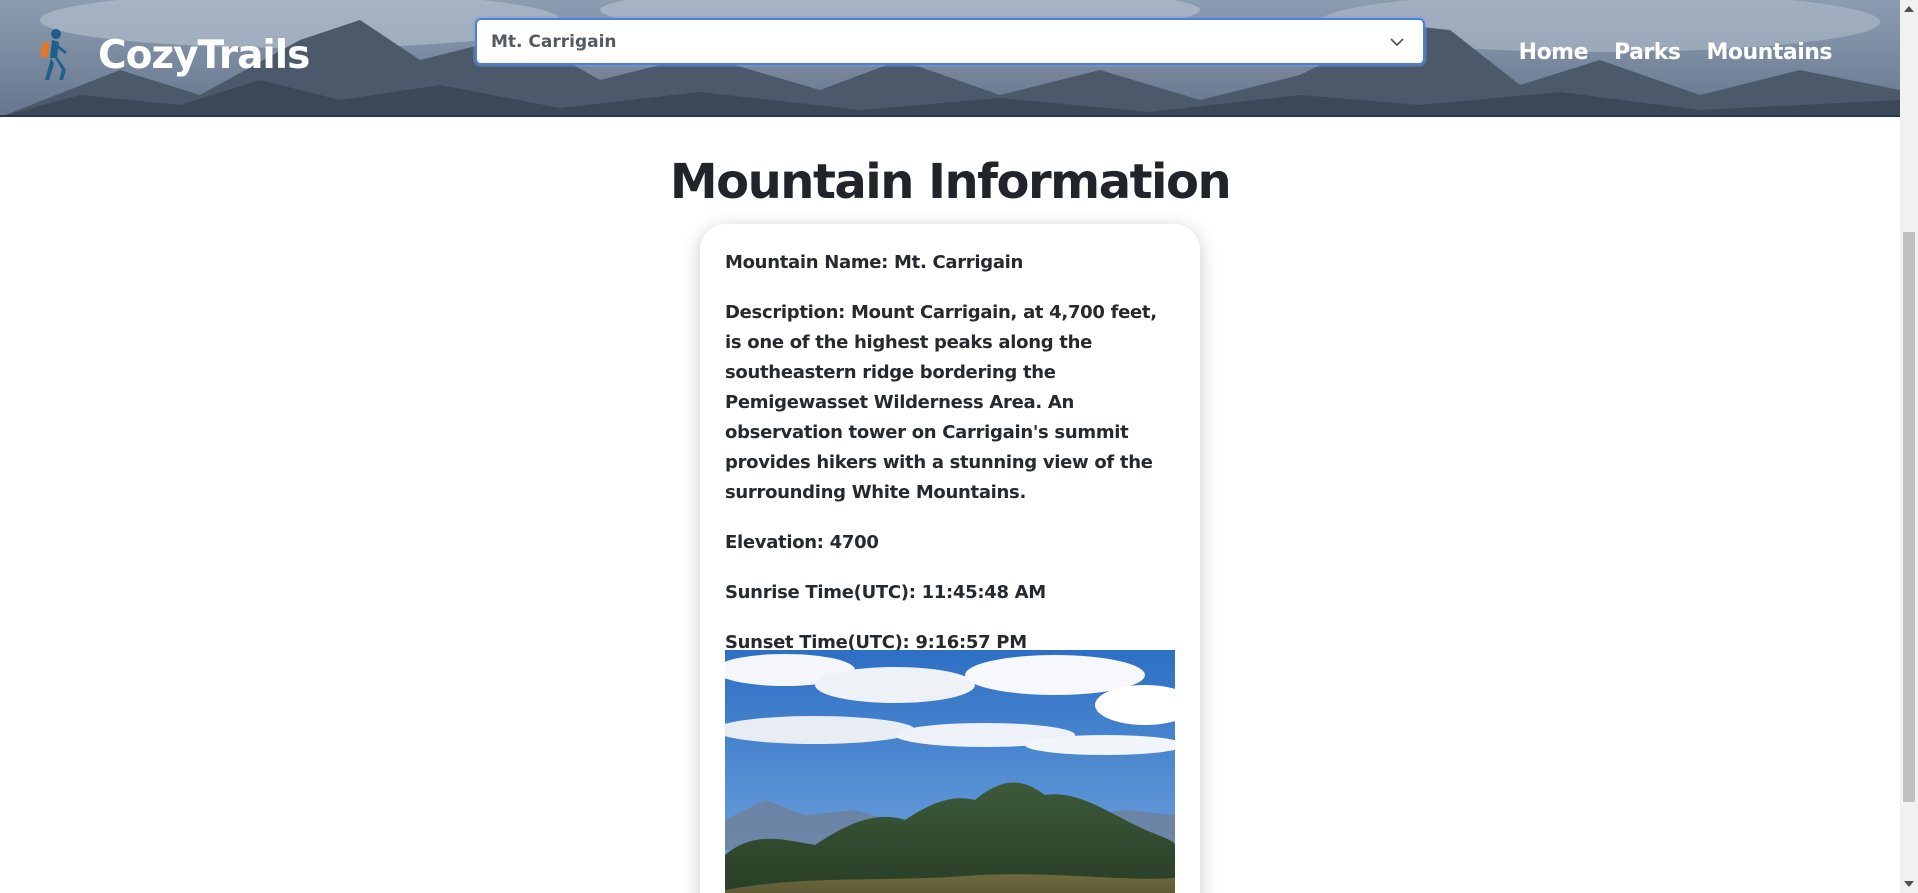  I want to click on mountain-photo, so click(950, 771).